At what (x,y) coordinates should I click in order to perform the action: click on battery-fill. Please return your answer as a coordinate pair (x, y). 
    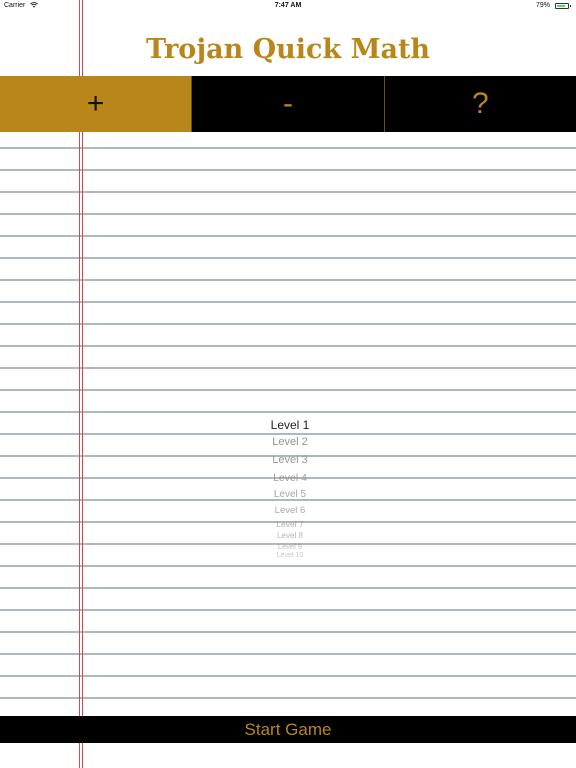
    Looking at the image, I should click on (561, 6).